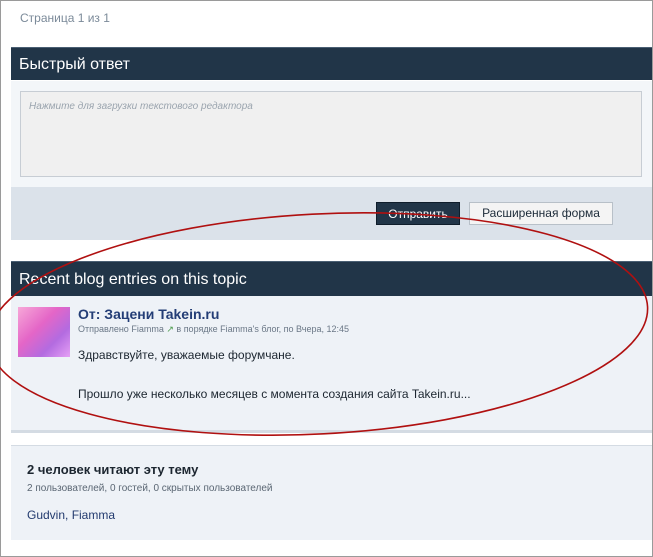 This screenshot has height=557, width=653. What do you see at coordinates (147, 329) in the screenshot?
I see `meta-author-link: Fiamma` at bounding box center [147, 329].